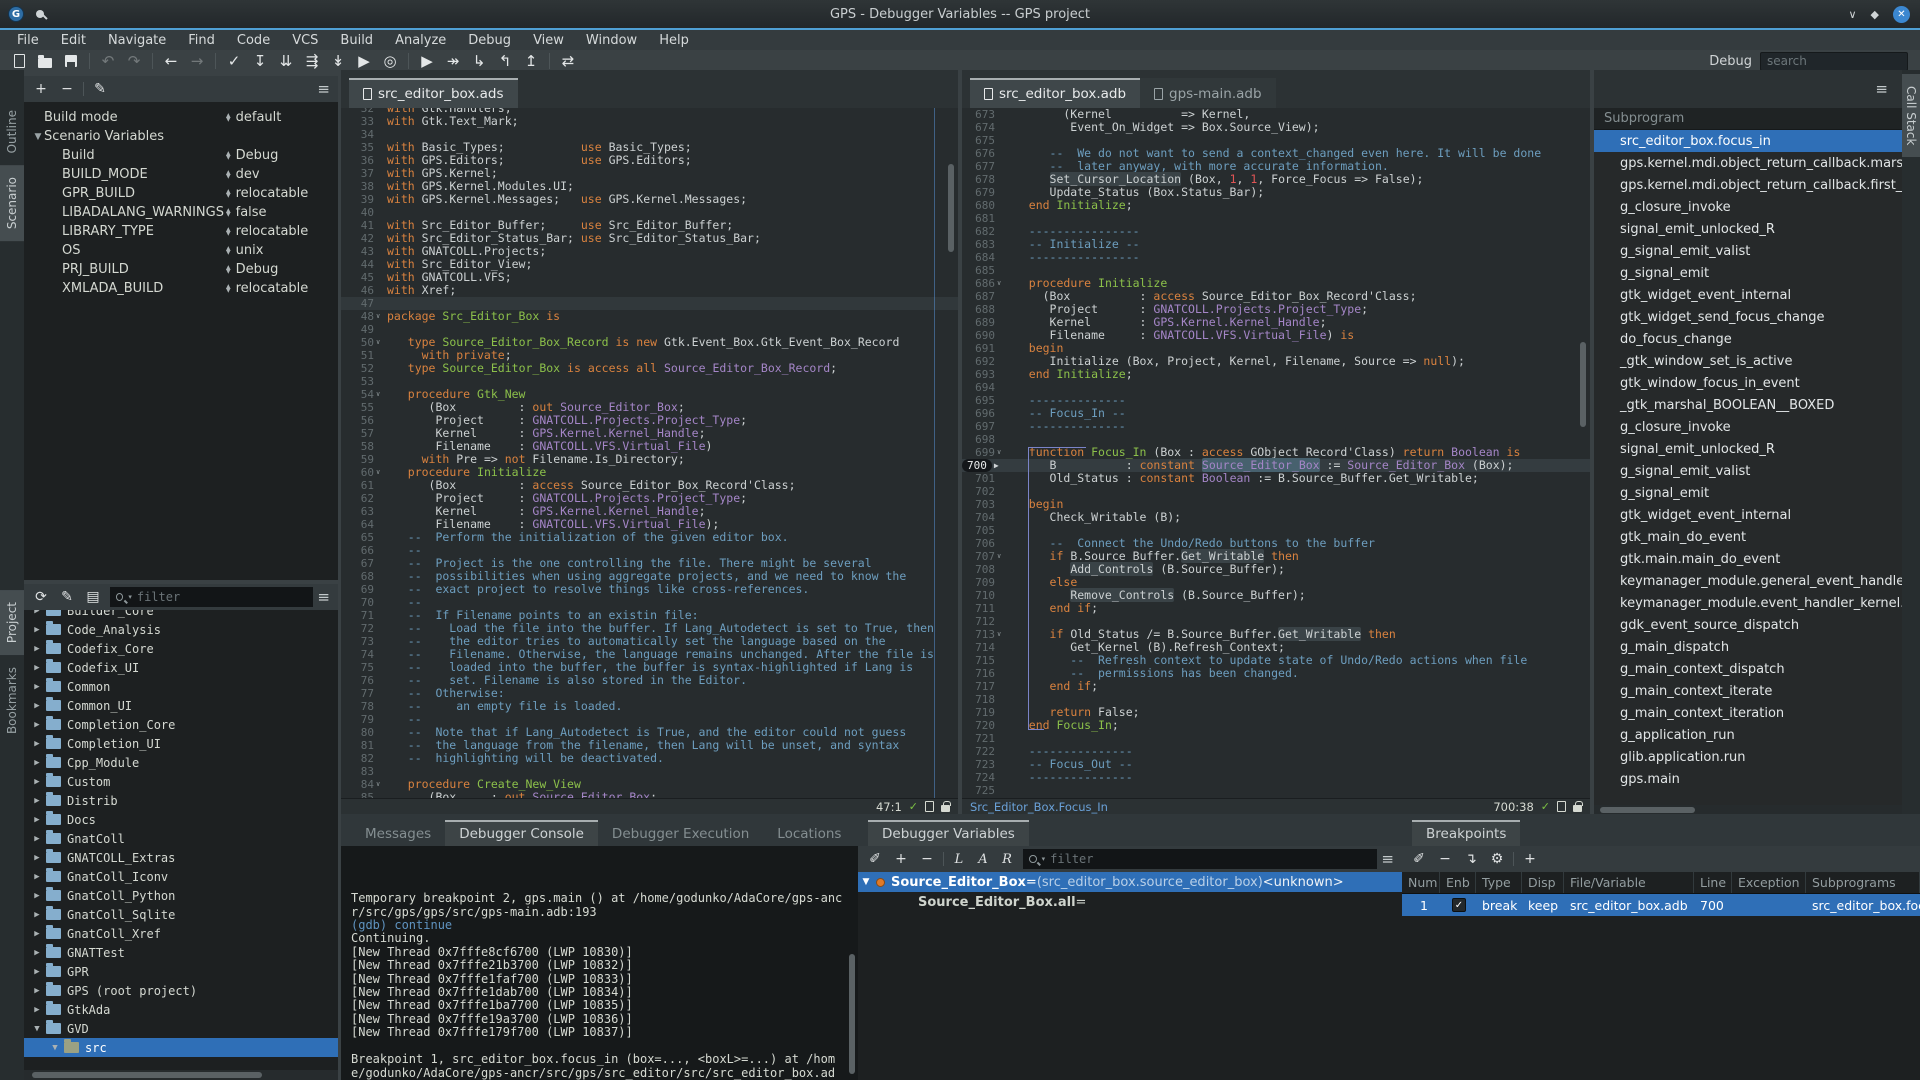 This screenshot has width=1920, height=1080. What do you see at coordinates (108, 61) in the screenshot?
I see `undo-icon: ↶` at bounding box center [108, 61].